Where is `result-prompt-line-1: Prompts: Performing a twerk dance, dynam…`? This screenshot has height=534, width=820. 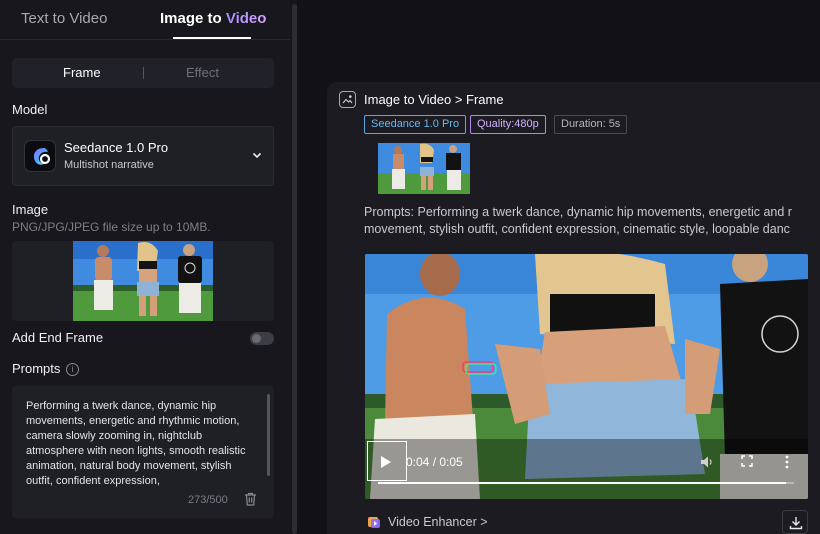
result-prompt-line-1: Prompts: Performing a twerk dance, dynam… is located at coordinates (578, 212).